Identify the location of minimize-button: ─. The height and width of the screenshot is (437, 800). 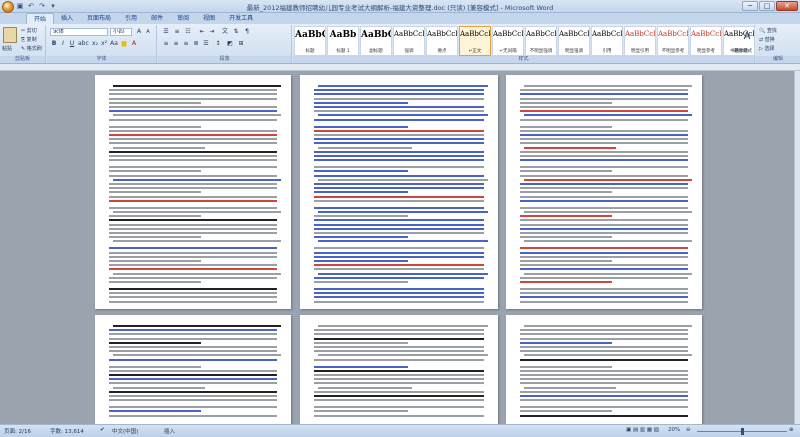
(750, 6).